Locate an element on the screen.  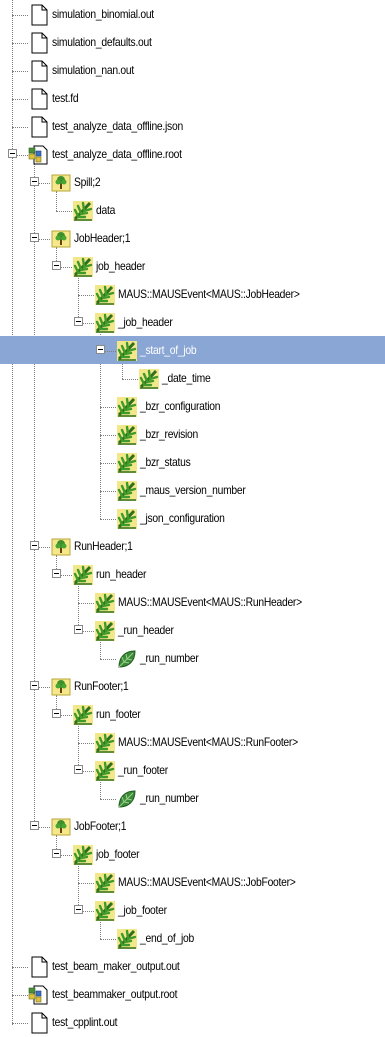
tree-node-branch: _run_footer is located at coordinates (192, 770).